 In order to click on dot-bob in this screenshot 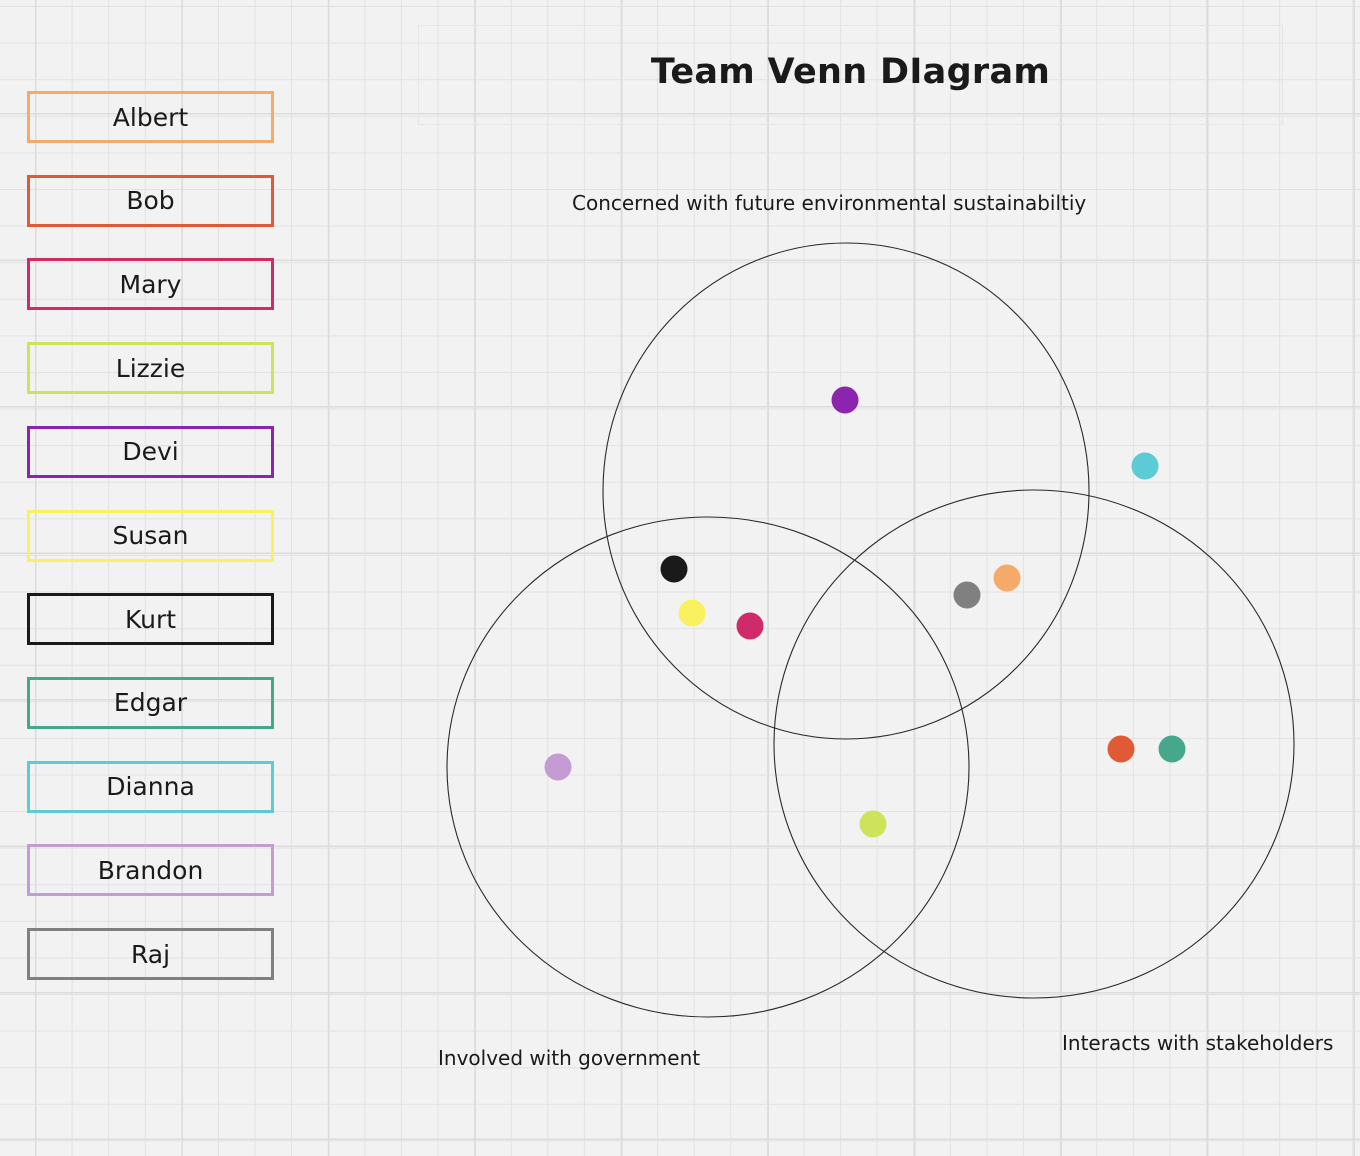, I will do `click(1121, 749)`.